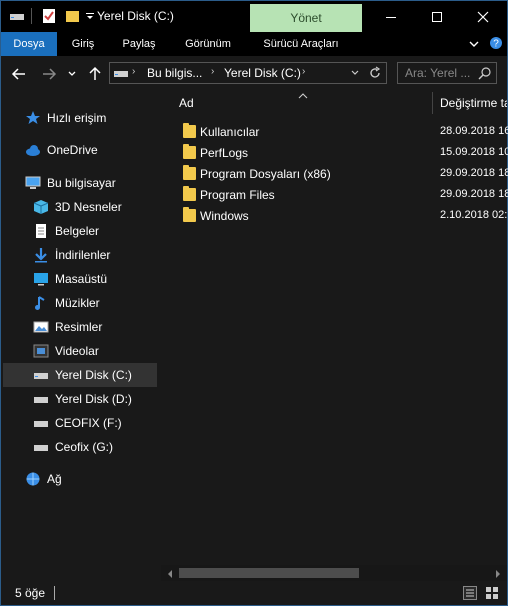  I want to click on nav-quick-access: Hızlı erişim, so click(65, 118).